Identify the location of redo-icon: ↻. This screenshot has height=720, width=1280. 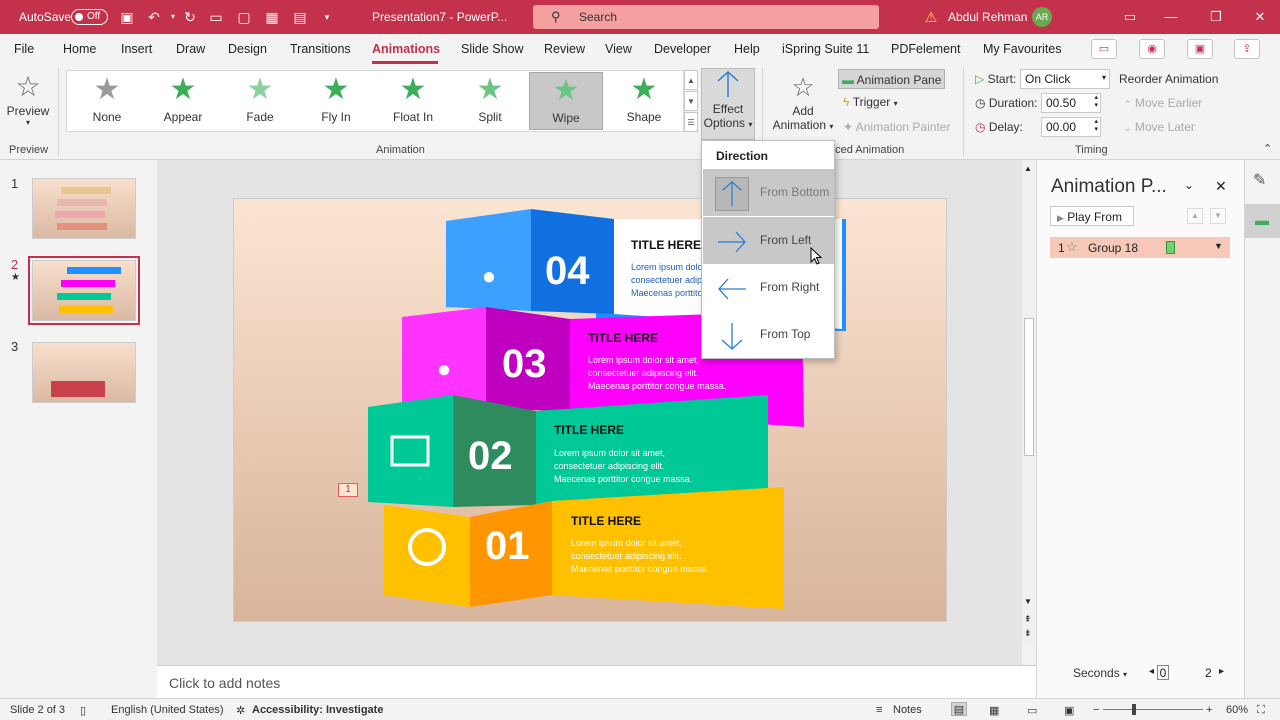
(190, 17).